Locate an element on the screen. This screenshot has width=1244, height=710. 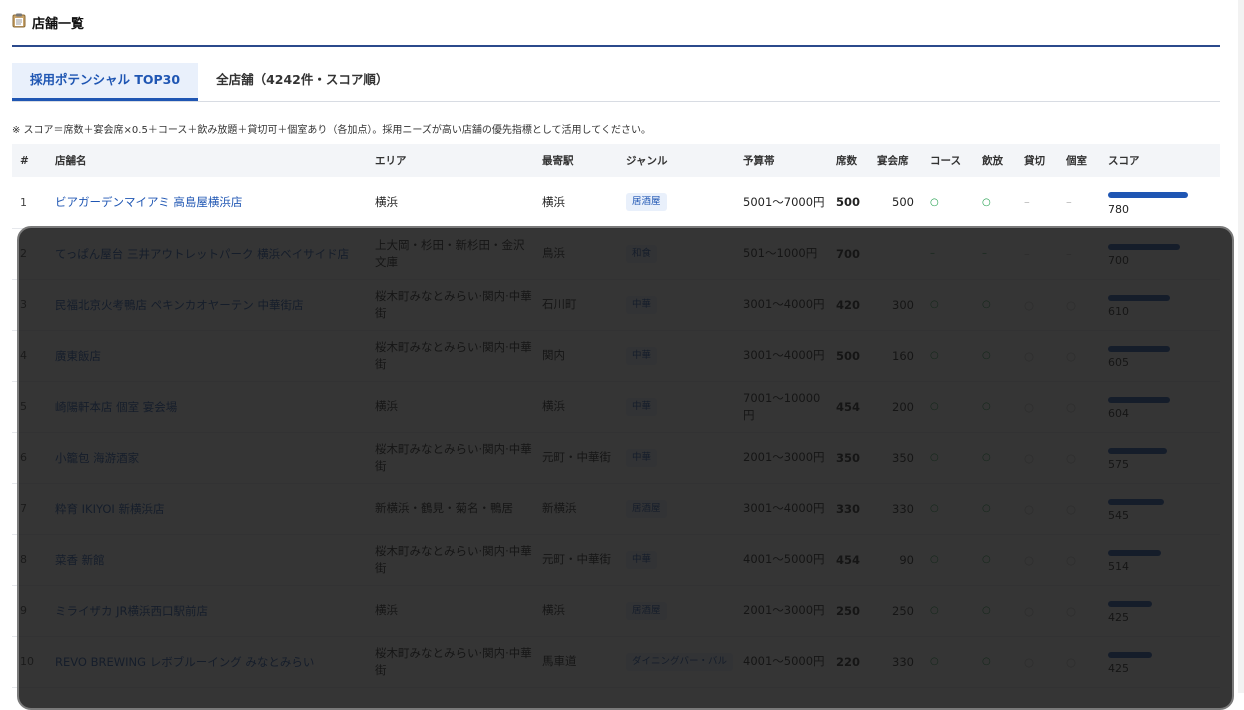
col-area: エリア is located at coordinates (450, 160).